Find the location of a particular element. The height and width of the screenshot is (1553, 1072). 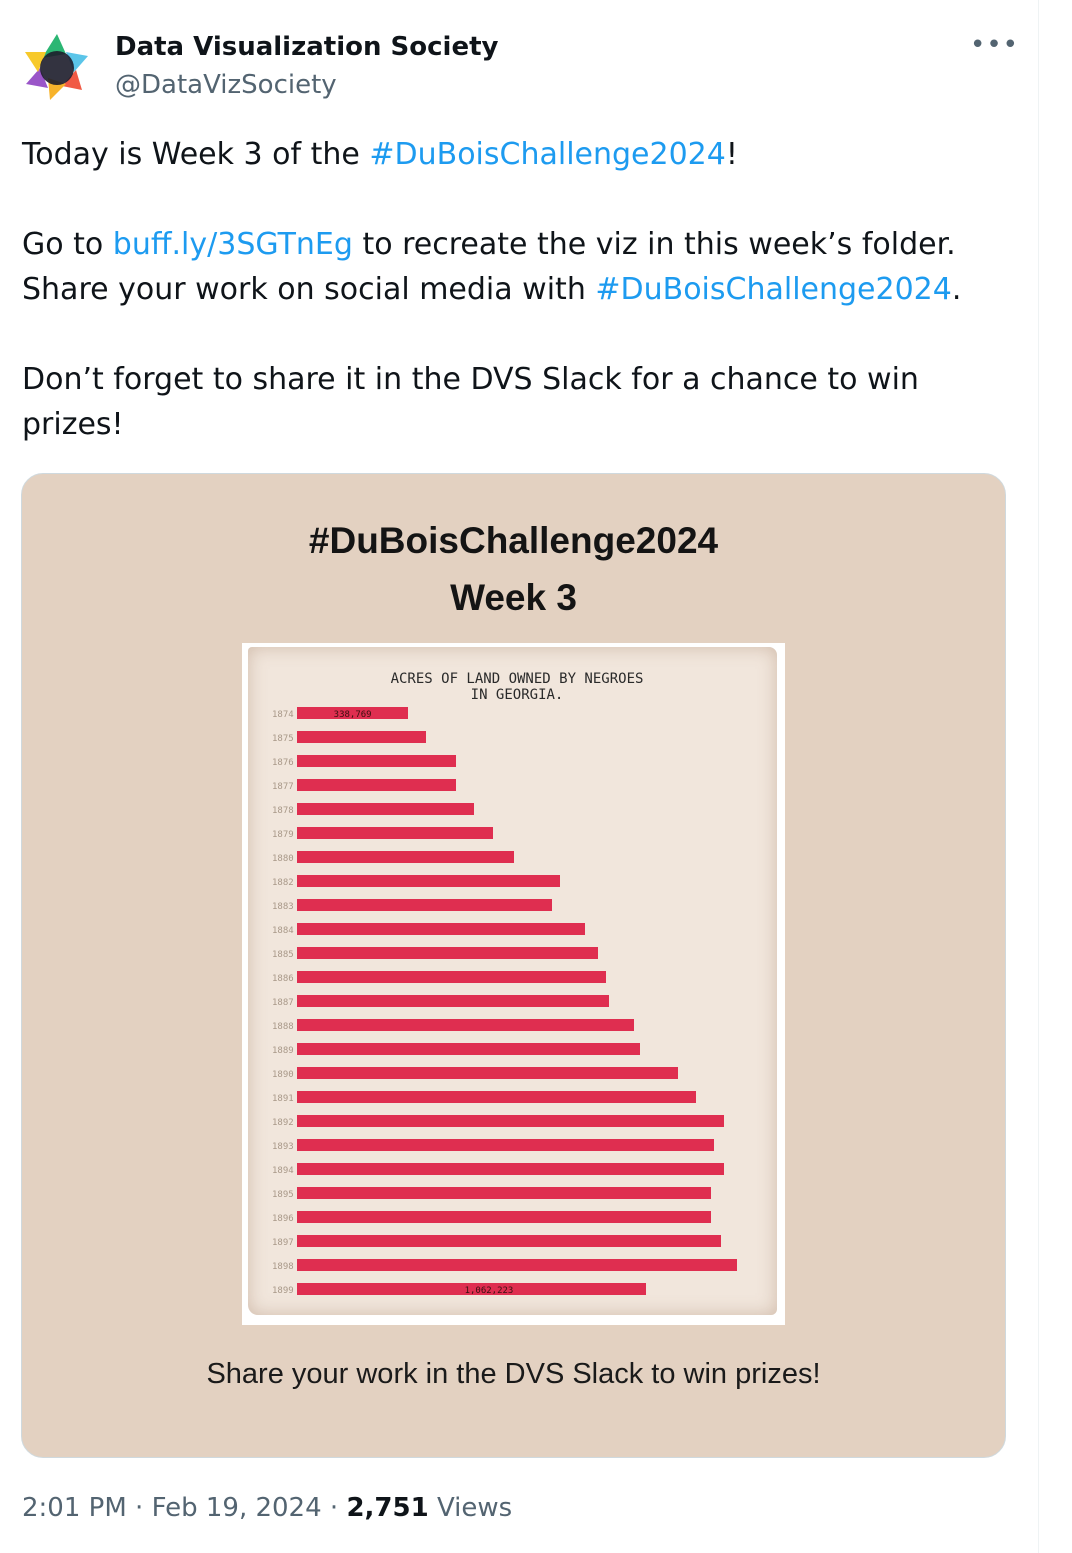

year-label: 1886 is located at coordinates (283, 979).